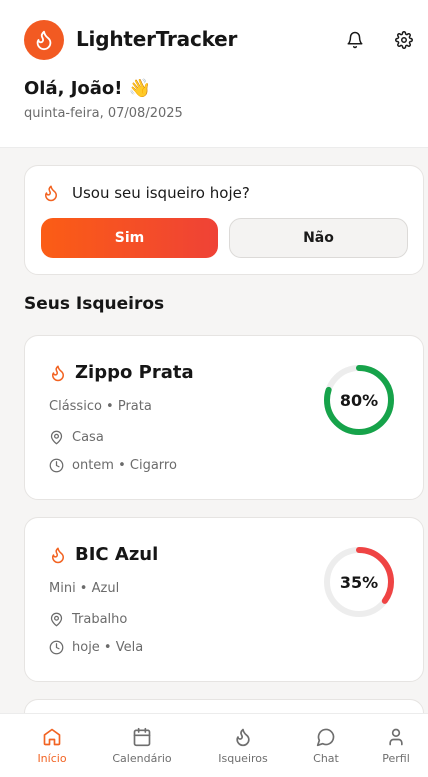  What do you see at coordinates (224, 220) in the screenshot?
I see `daily-usage-card: Usou seu isqueiro hoje? Sim Não` at bounding box center [224, 220].